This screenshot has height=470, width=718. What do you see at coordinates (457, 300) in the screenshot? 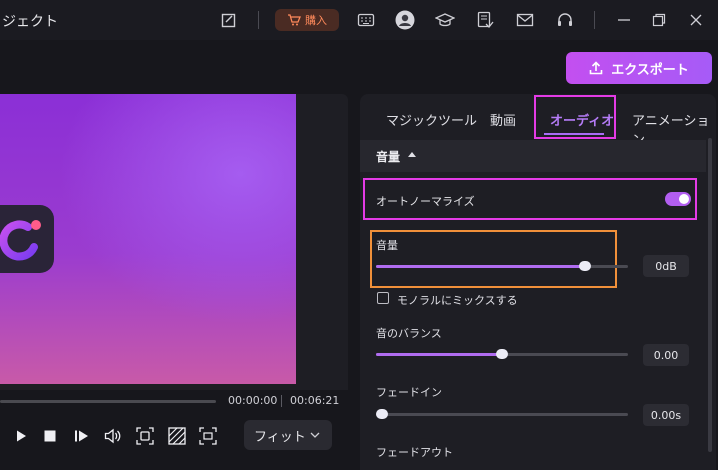
I see `mono-mix-label: モノラルにミックスする` at bounding box center [457, 300].